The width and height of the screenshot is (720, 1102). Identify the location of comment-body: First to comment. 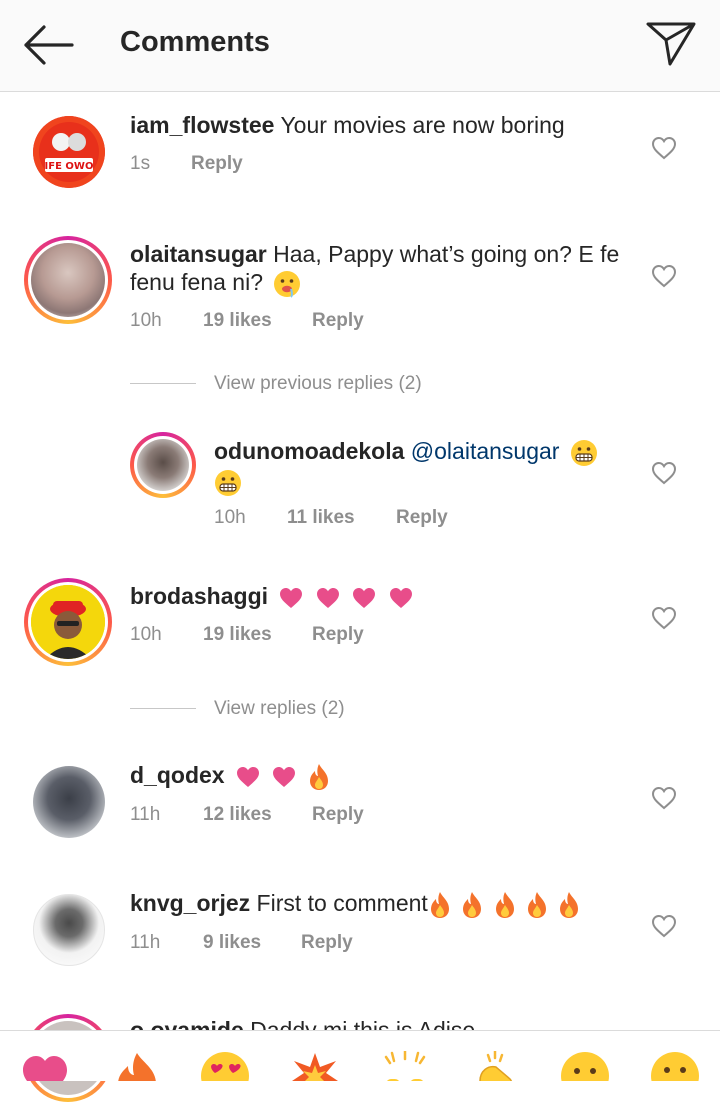
(342, 903).